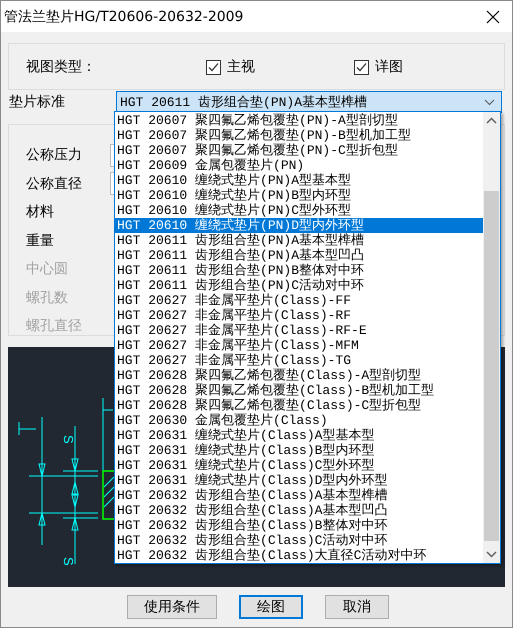  I want to click on dropdown-option: HGT 20627 非金属平垫片(Class)-TG, so click(299, 360).